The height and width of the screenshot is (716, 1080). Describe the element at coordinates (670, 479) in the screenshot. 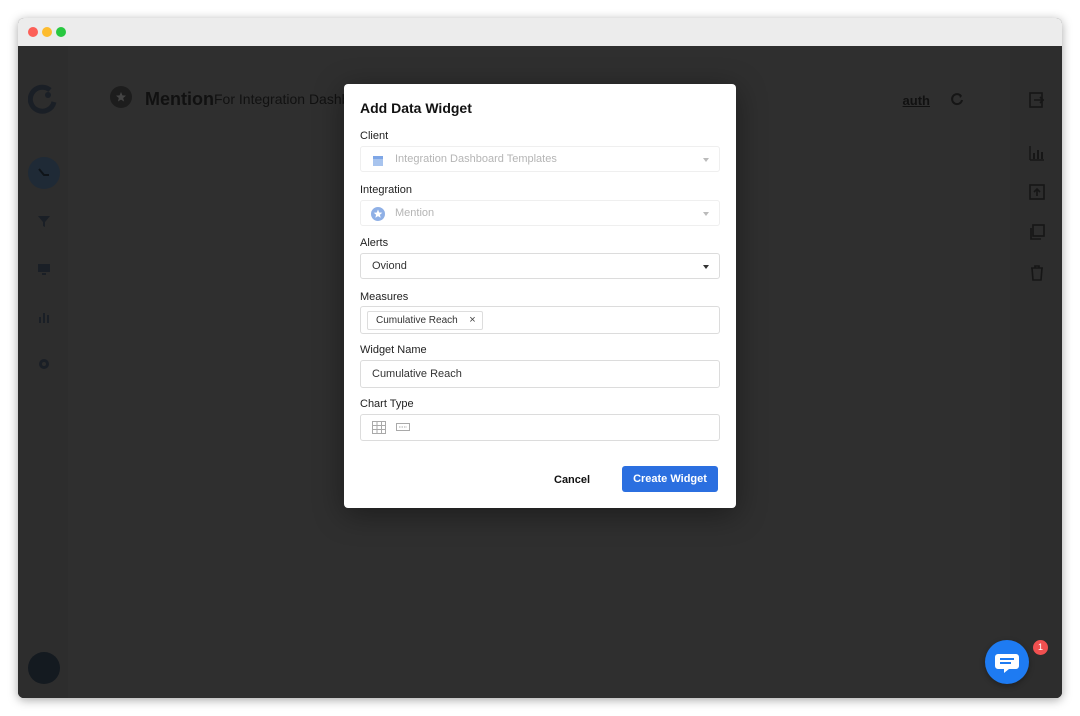

I see `create-widget-button: Create Widget` at that location.